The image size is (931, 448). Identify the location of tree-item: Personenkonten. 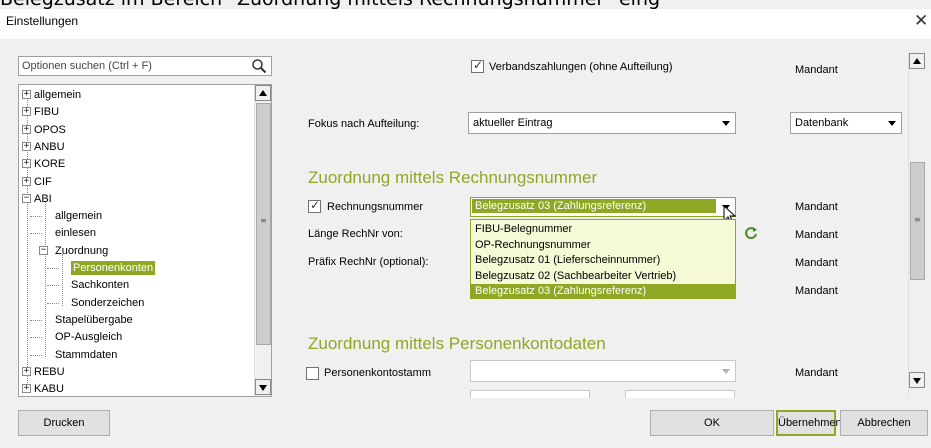
(113, 268).